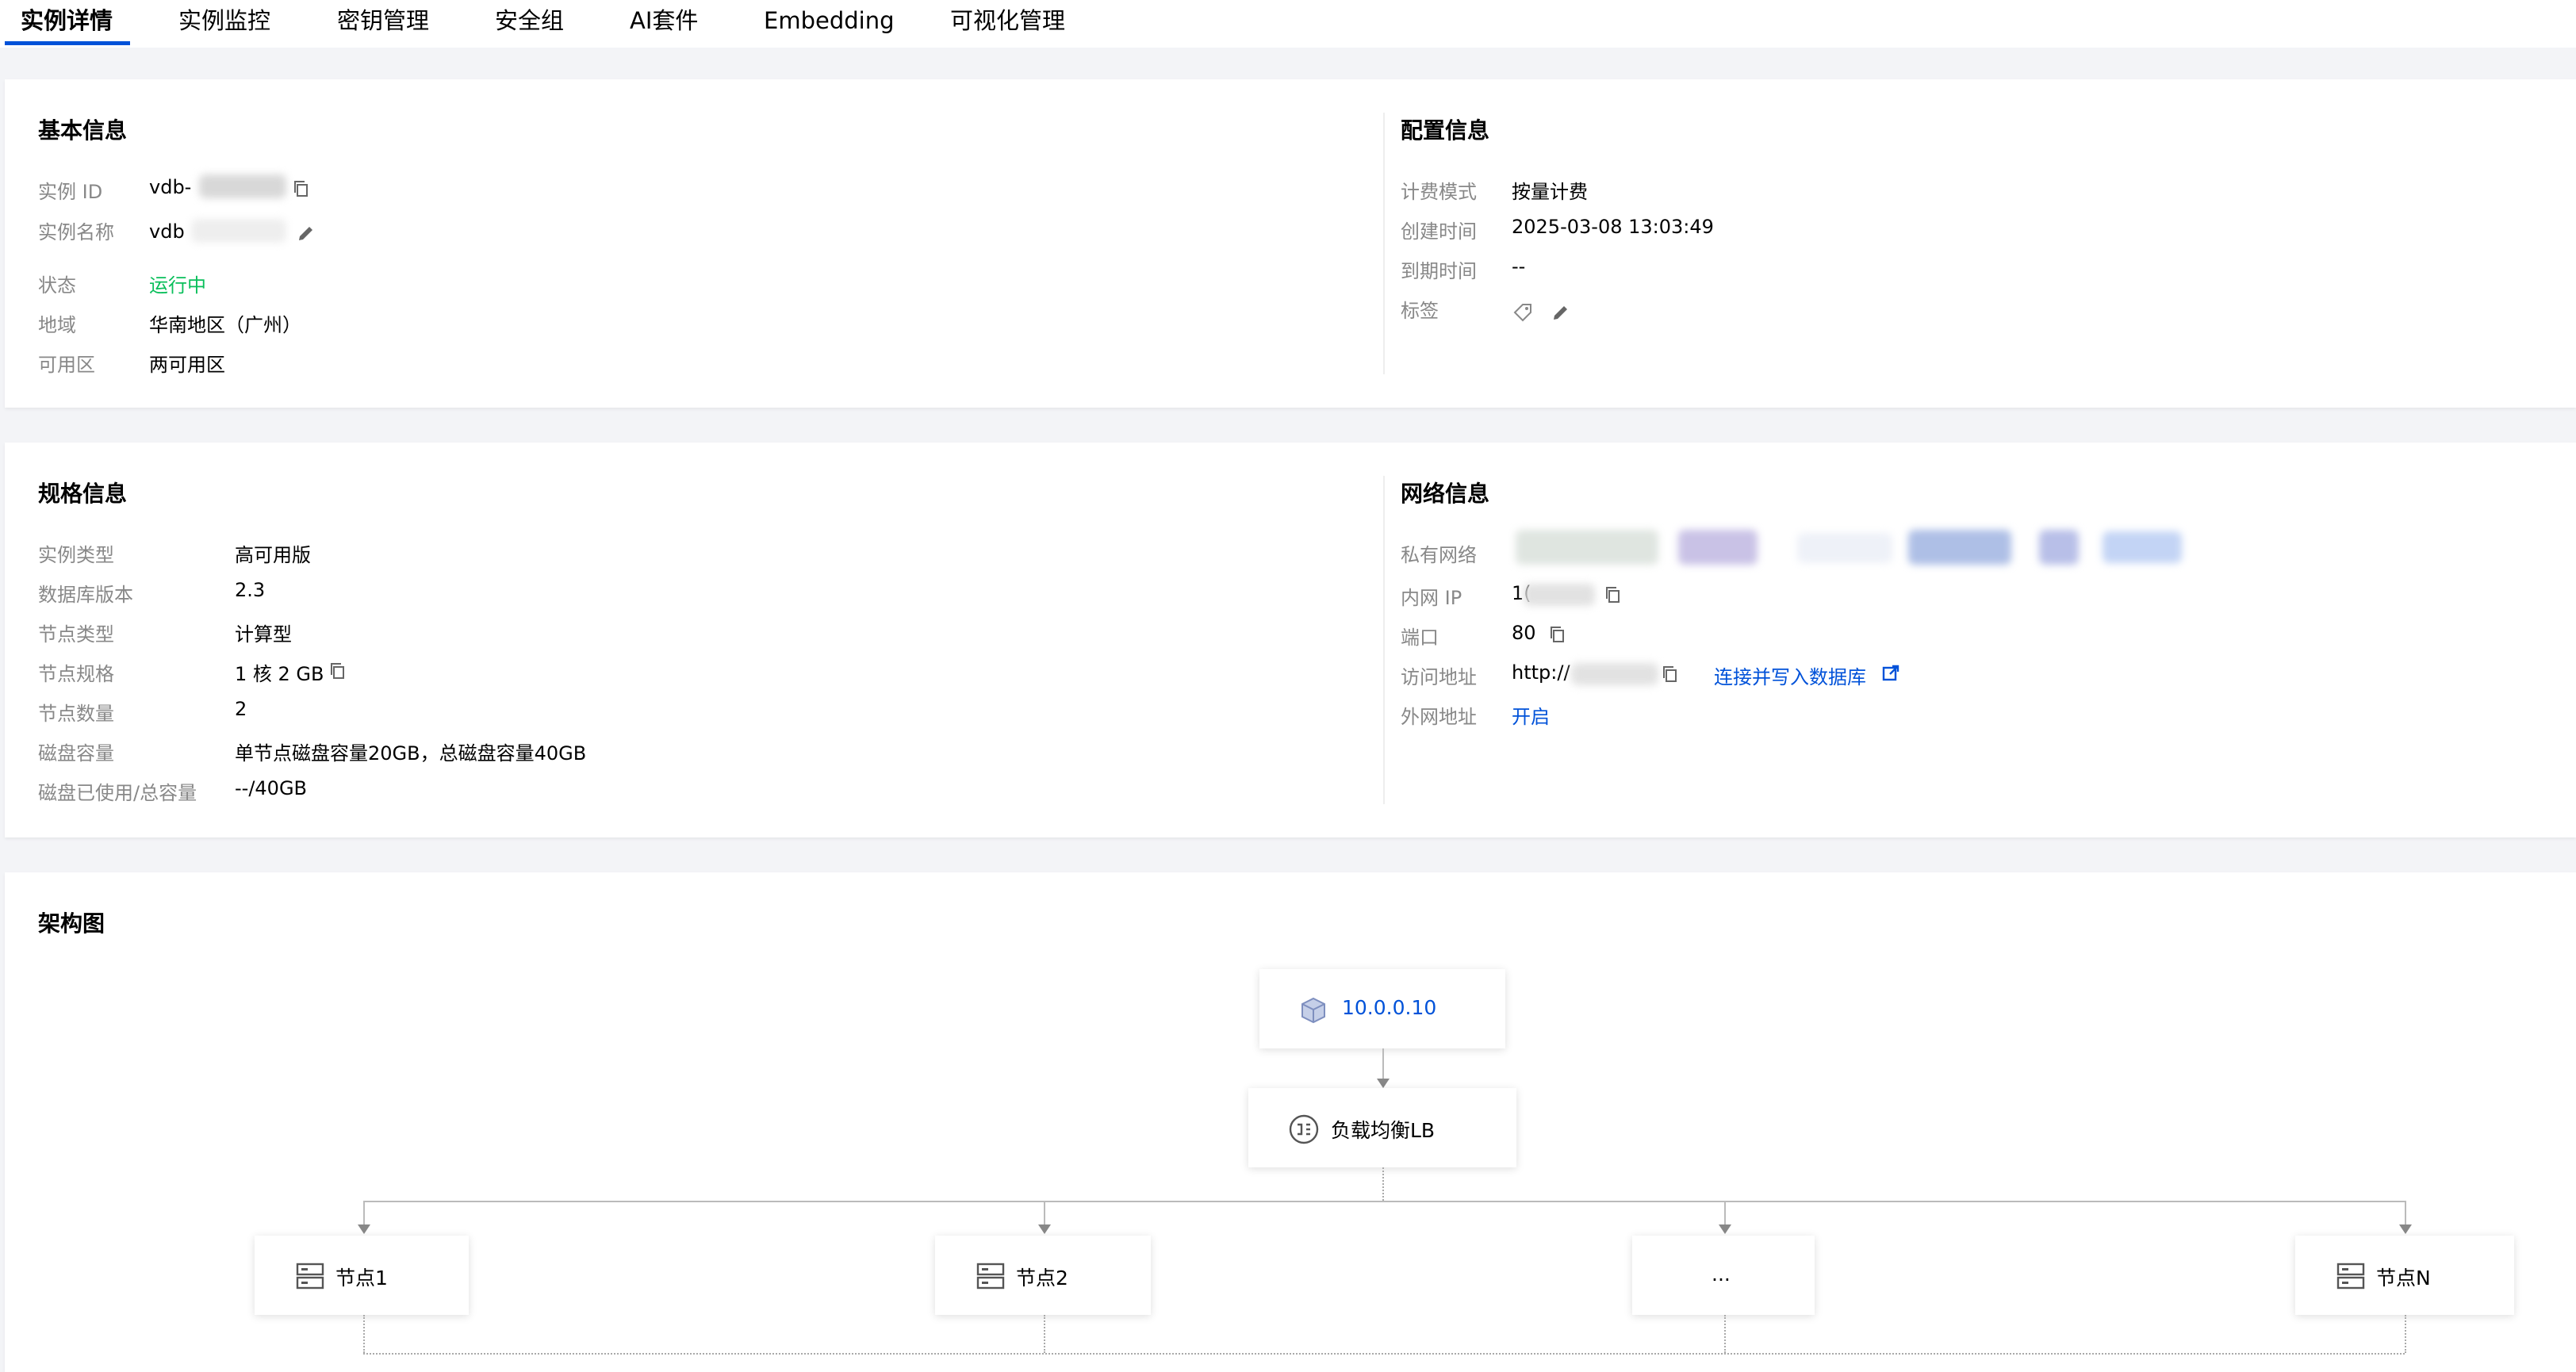 The width and height of the screenshot is (2576, 1372). I want to click on tab-ai-suite: AI套件, so click(664, 20).